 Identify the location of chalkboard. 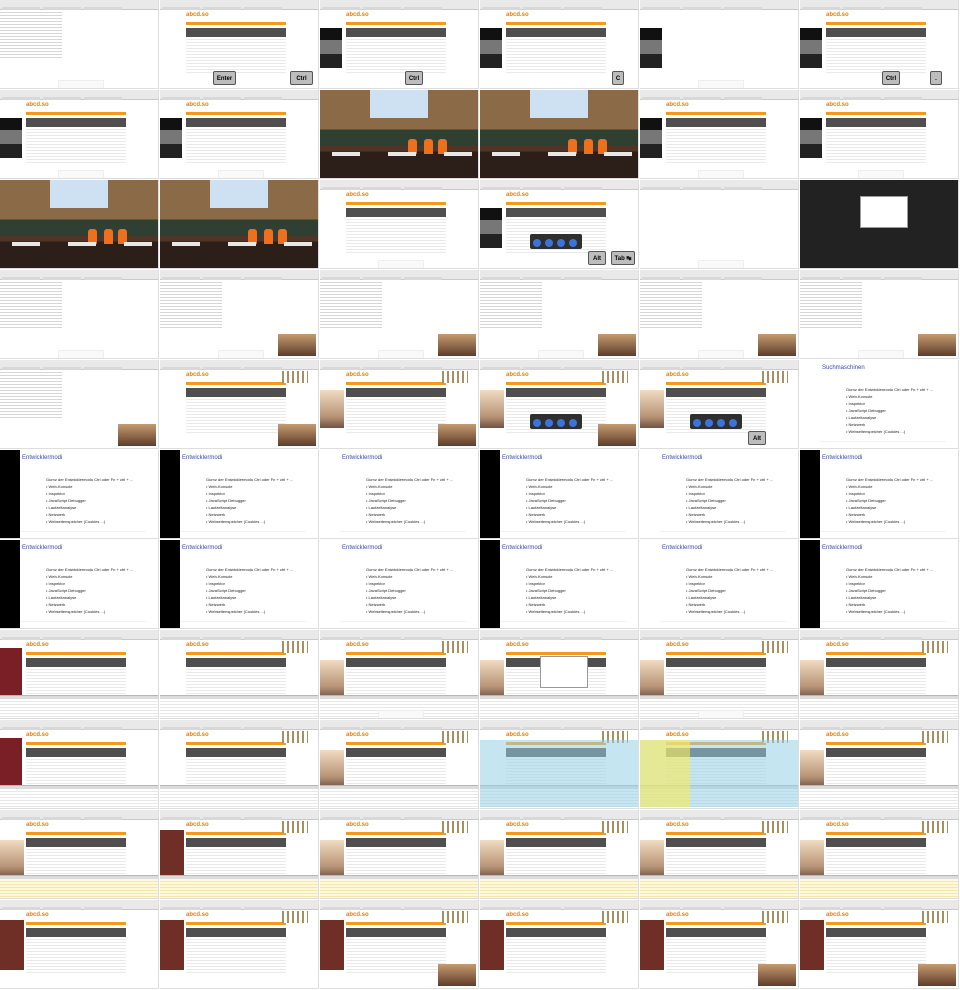
(399, 138).